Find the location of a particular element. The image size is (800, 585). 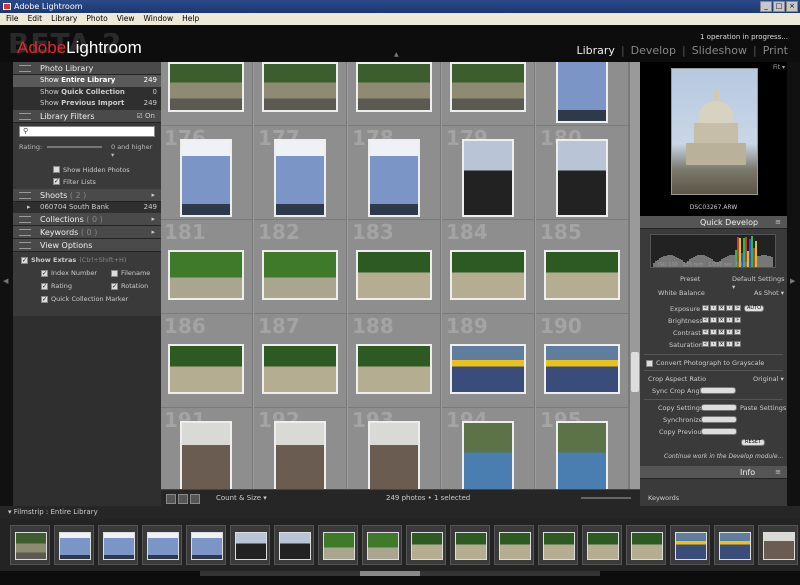

right-edge: ▶ is located at coordinates (793, 284).